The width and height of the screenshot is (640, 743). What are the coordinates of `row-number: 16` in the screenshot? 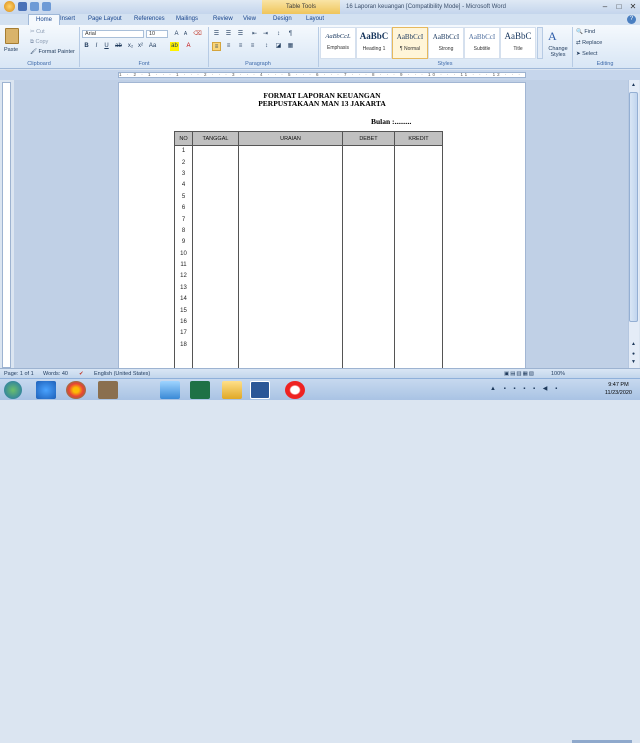 It's located at (183, 322).